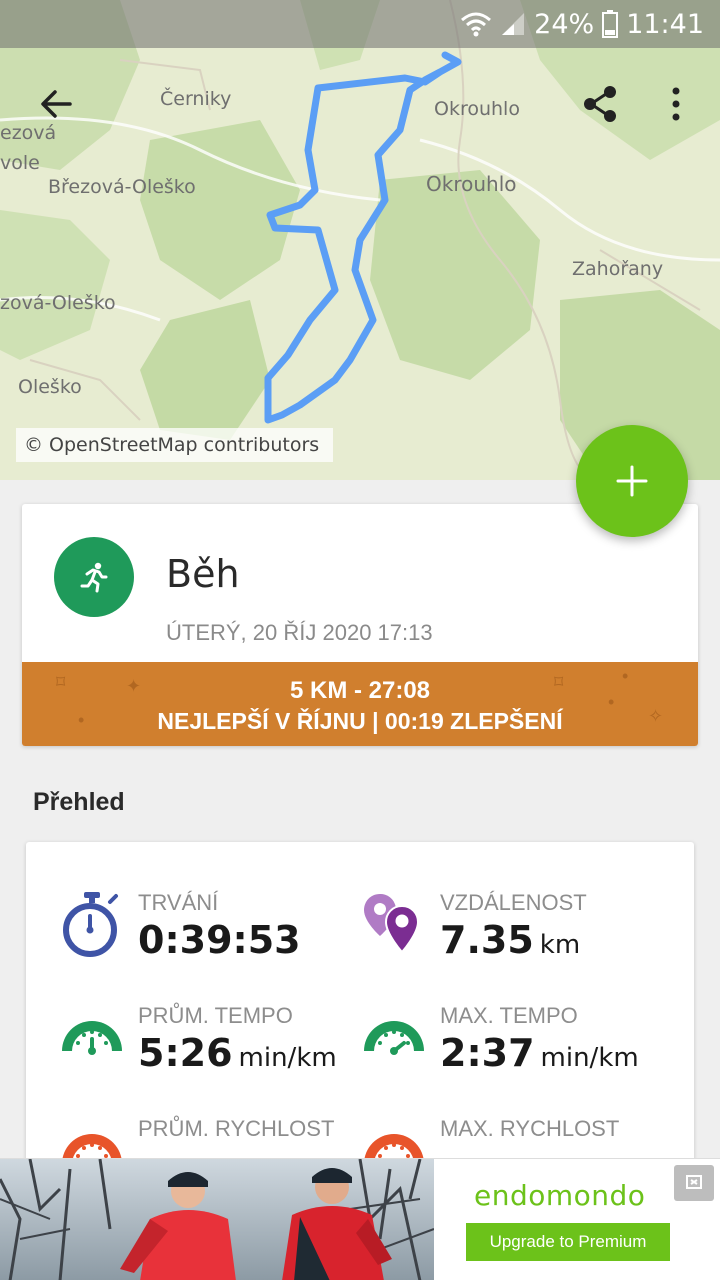  I want to click on stopwatch-icon, so click(90, 924).